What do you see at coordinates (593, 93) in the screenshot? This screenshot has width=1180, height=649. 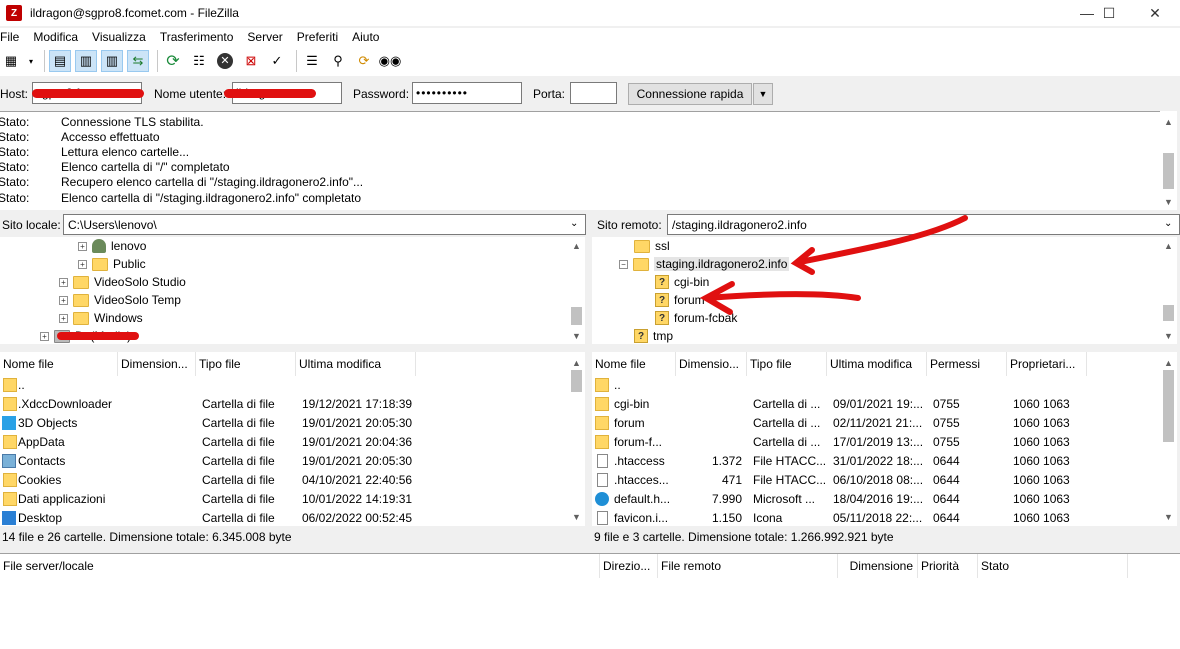 I see `port-input` at bounding box center [593, 93].